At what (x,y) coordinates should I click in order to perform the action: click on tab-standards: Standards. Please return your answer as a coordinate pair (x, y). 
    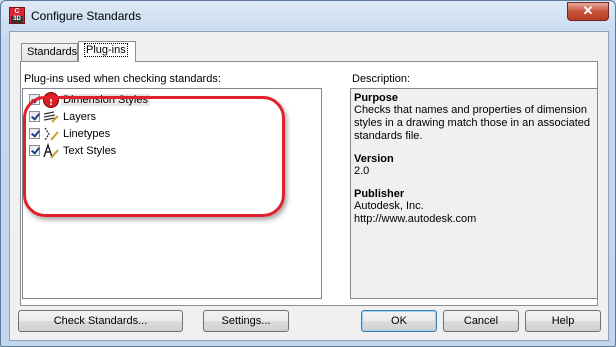
    Looking at the image, I should click on (49, 52).